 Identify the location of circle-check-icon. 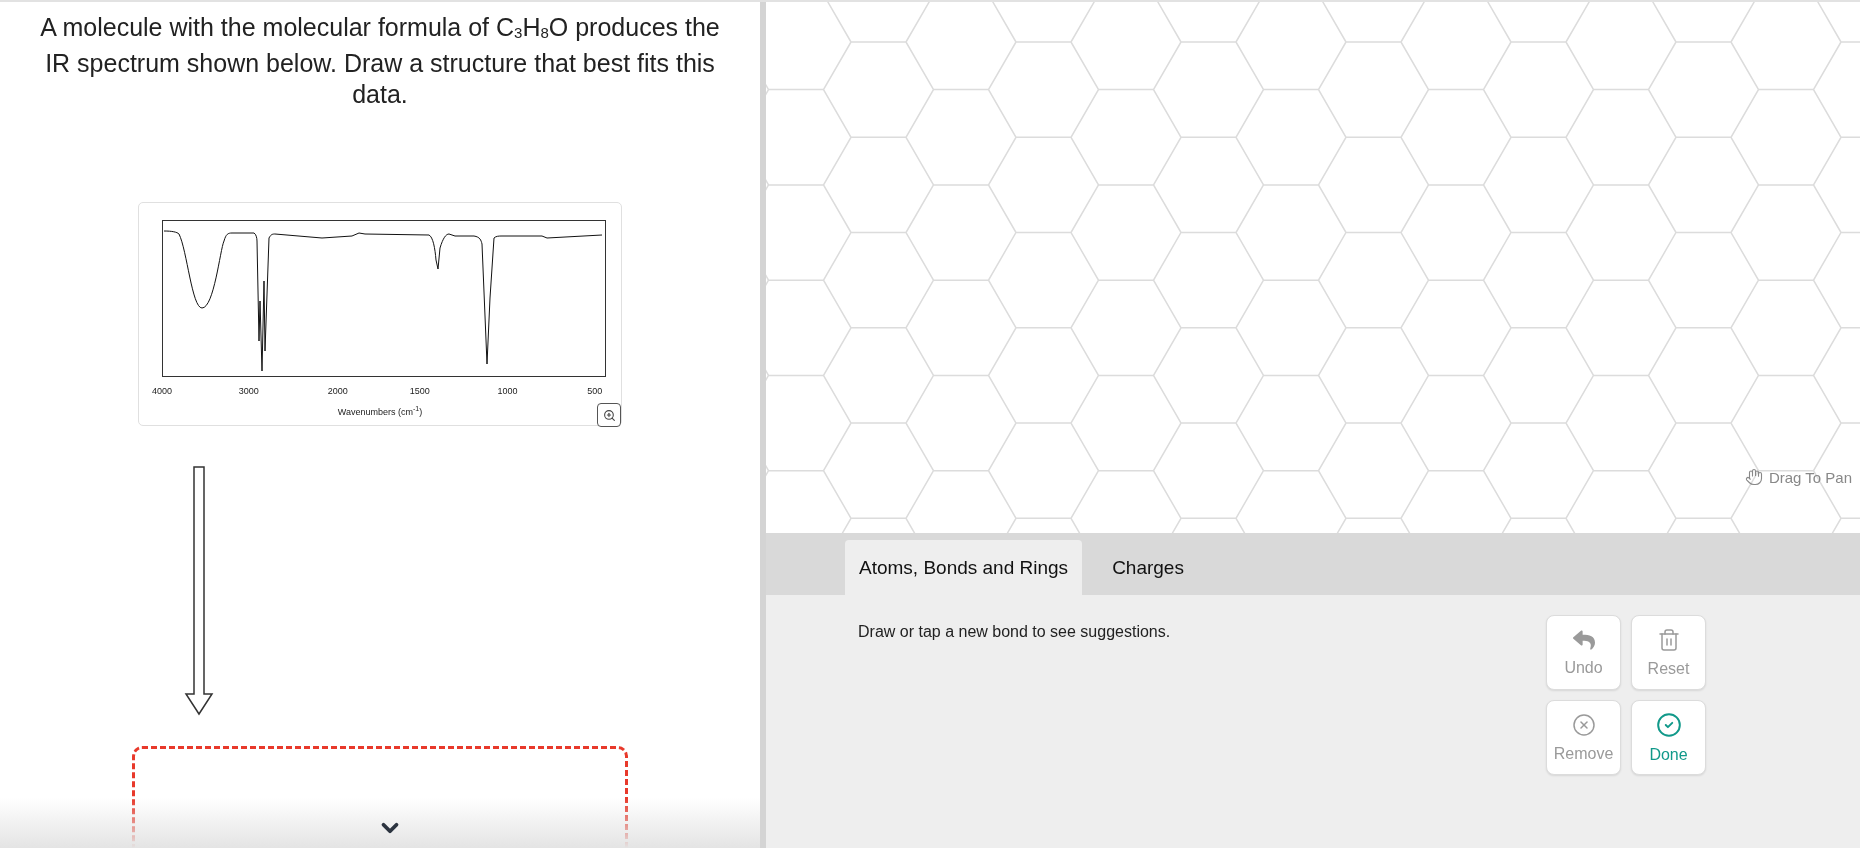
(1668, 724).